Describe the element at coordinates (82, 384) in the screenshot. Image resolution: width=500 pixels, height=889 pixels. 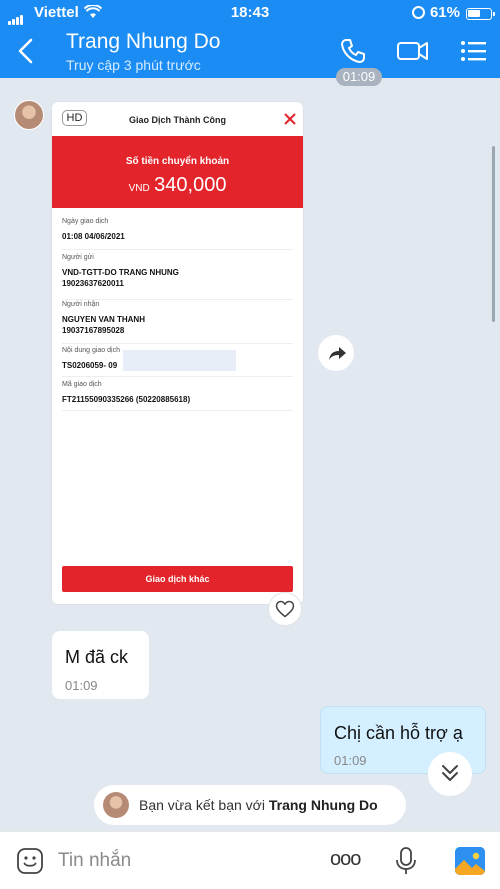
I see `row-label: Mã giao dịch` at that location.